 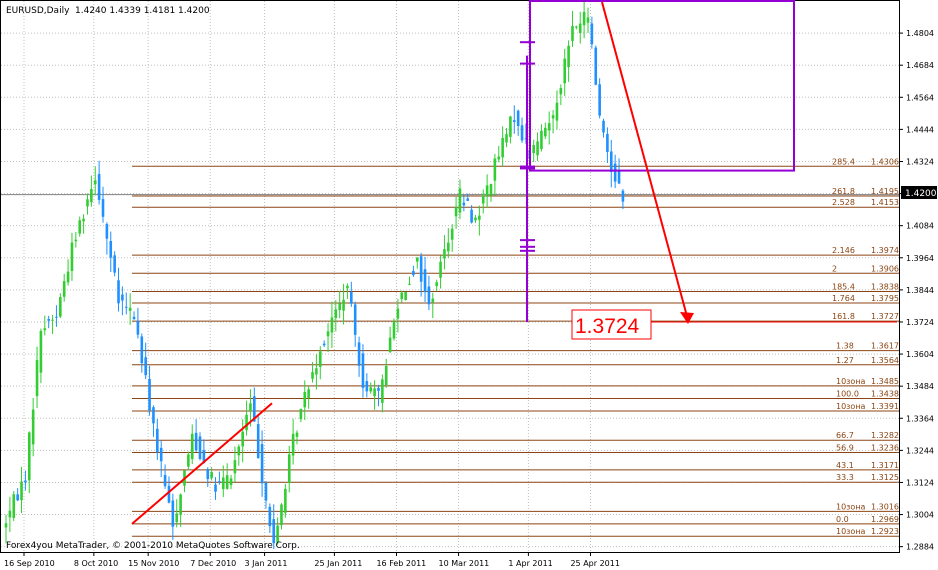 I want to click on symbol-label: EURUSD,Daily, so click(x=38, y=11).